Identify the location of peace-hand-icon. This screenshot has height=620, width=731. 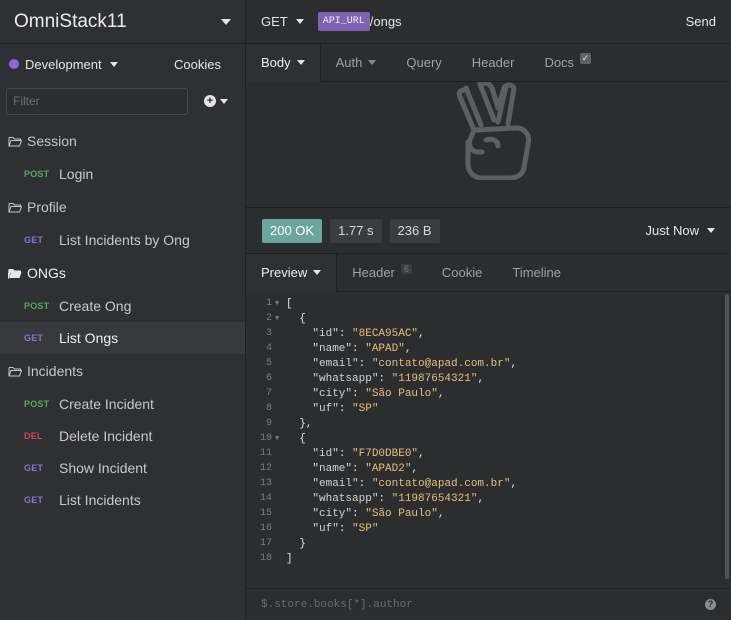
(493, 131).